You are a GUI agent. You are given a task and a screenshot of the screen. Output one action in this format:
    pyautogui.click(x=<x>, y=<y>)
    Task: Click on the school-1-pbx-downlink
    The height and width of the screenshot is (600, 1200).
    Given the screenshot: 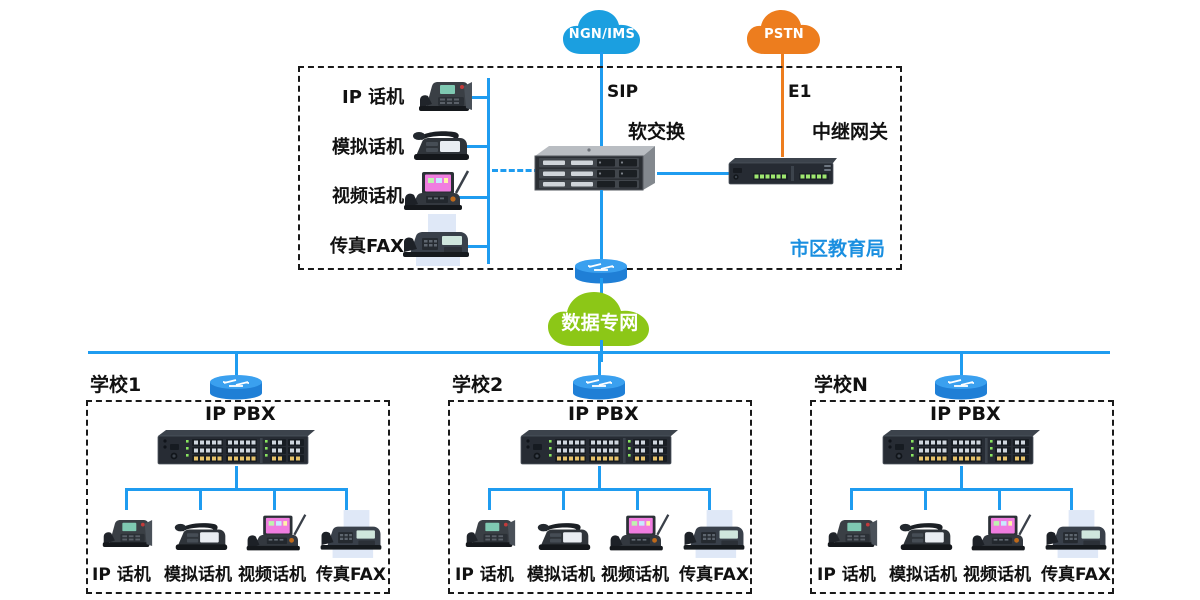 What is the action you would take?
    pyautogui.click(x=236, y=478)
    